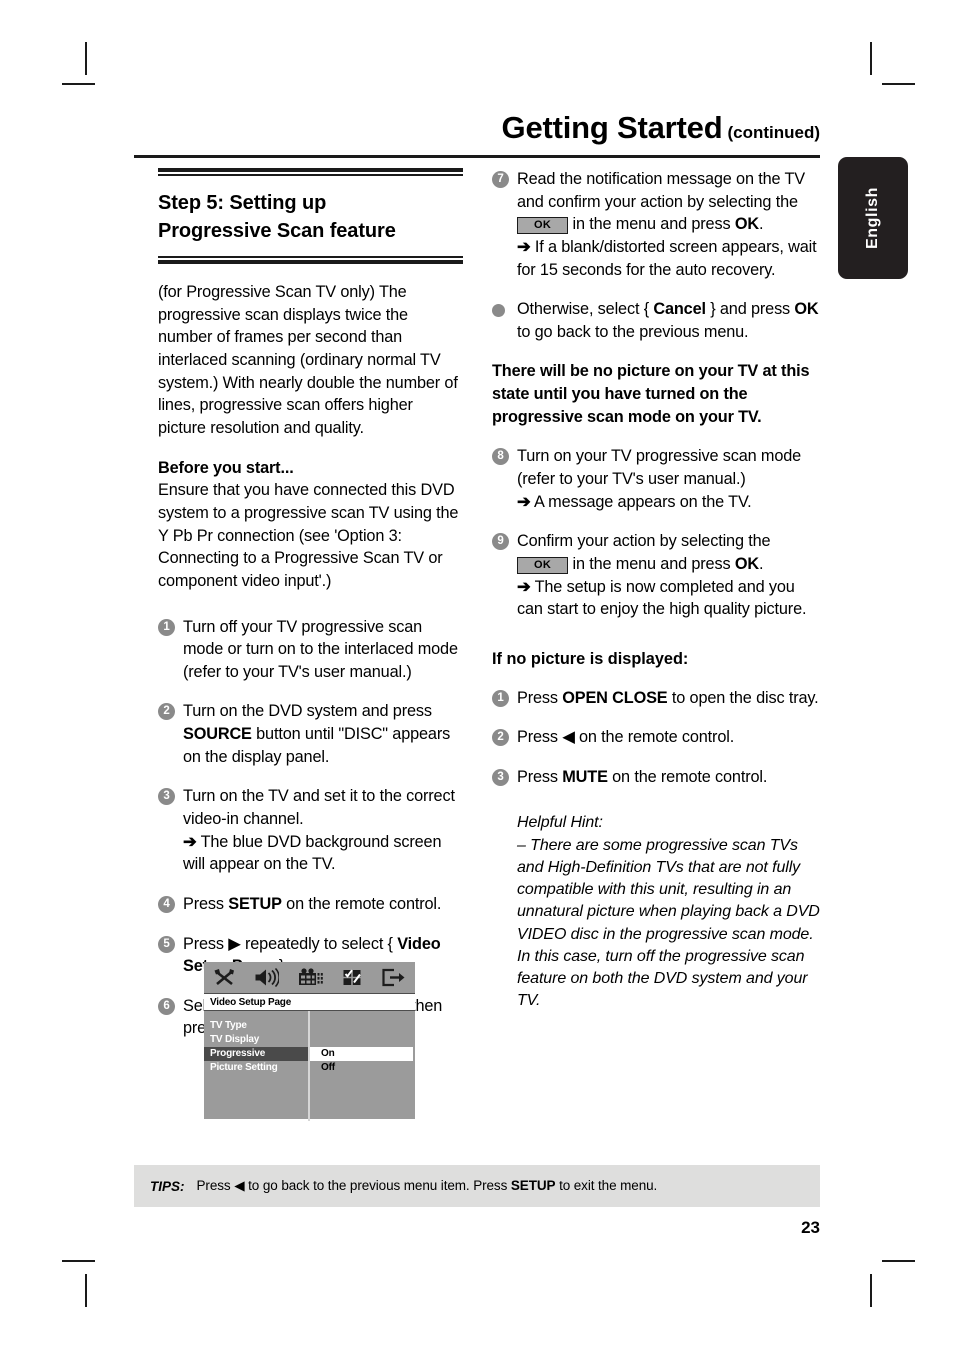 The image size is (954, 1347). I want to click on section-title-line-2: Progressive Scan feature, so click(277, 230).